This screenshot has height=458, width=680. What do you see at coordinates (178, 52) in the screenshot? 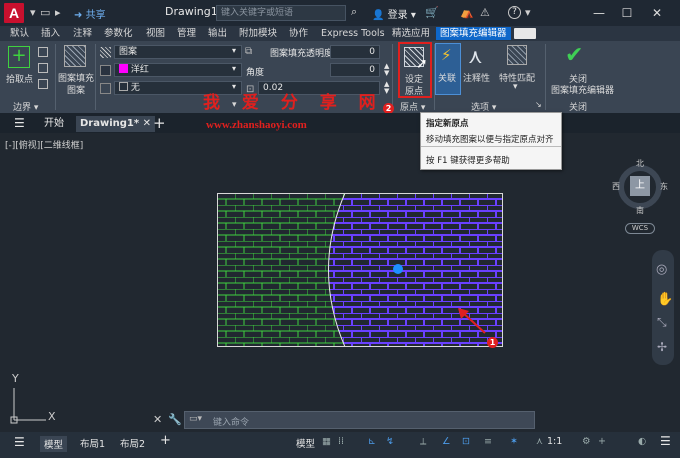
I see `pattern-type-select: 图案` at bounding box center [178, 52].